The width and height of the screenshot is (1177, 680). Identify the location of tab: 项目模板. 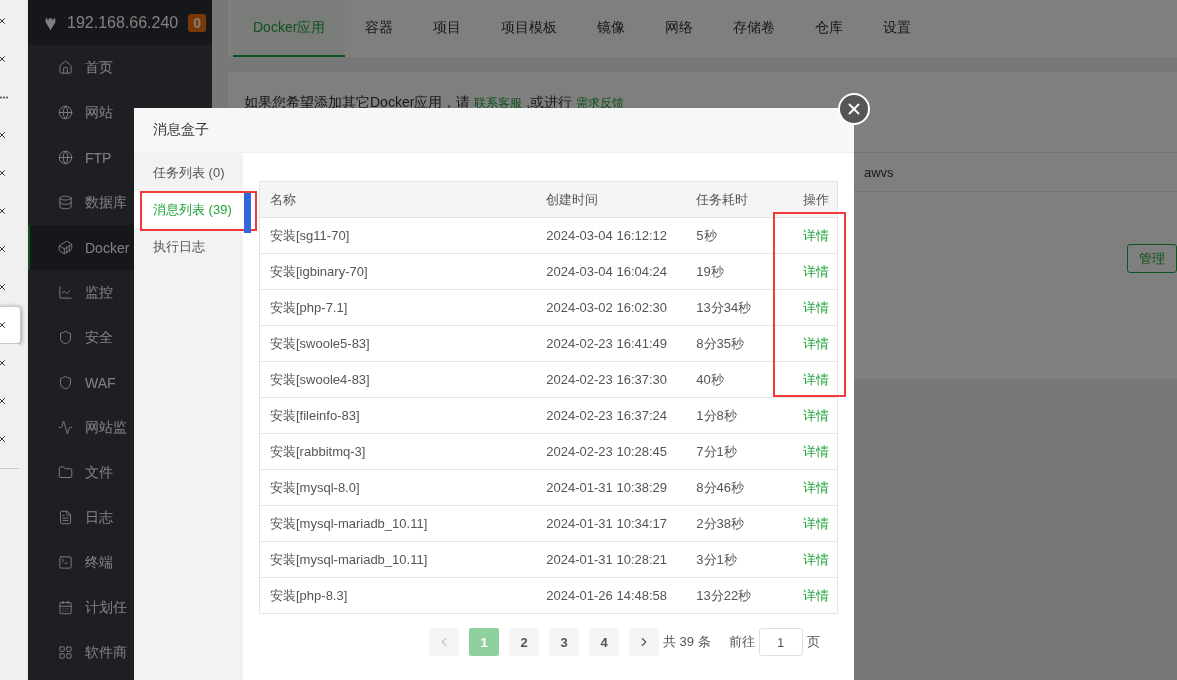
(529, 28).